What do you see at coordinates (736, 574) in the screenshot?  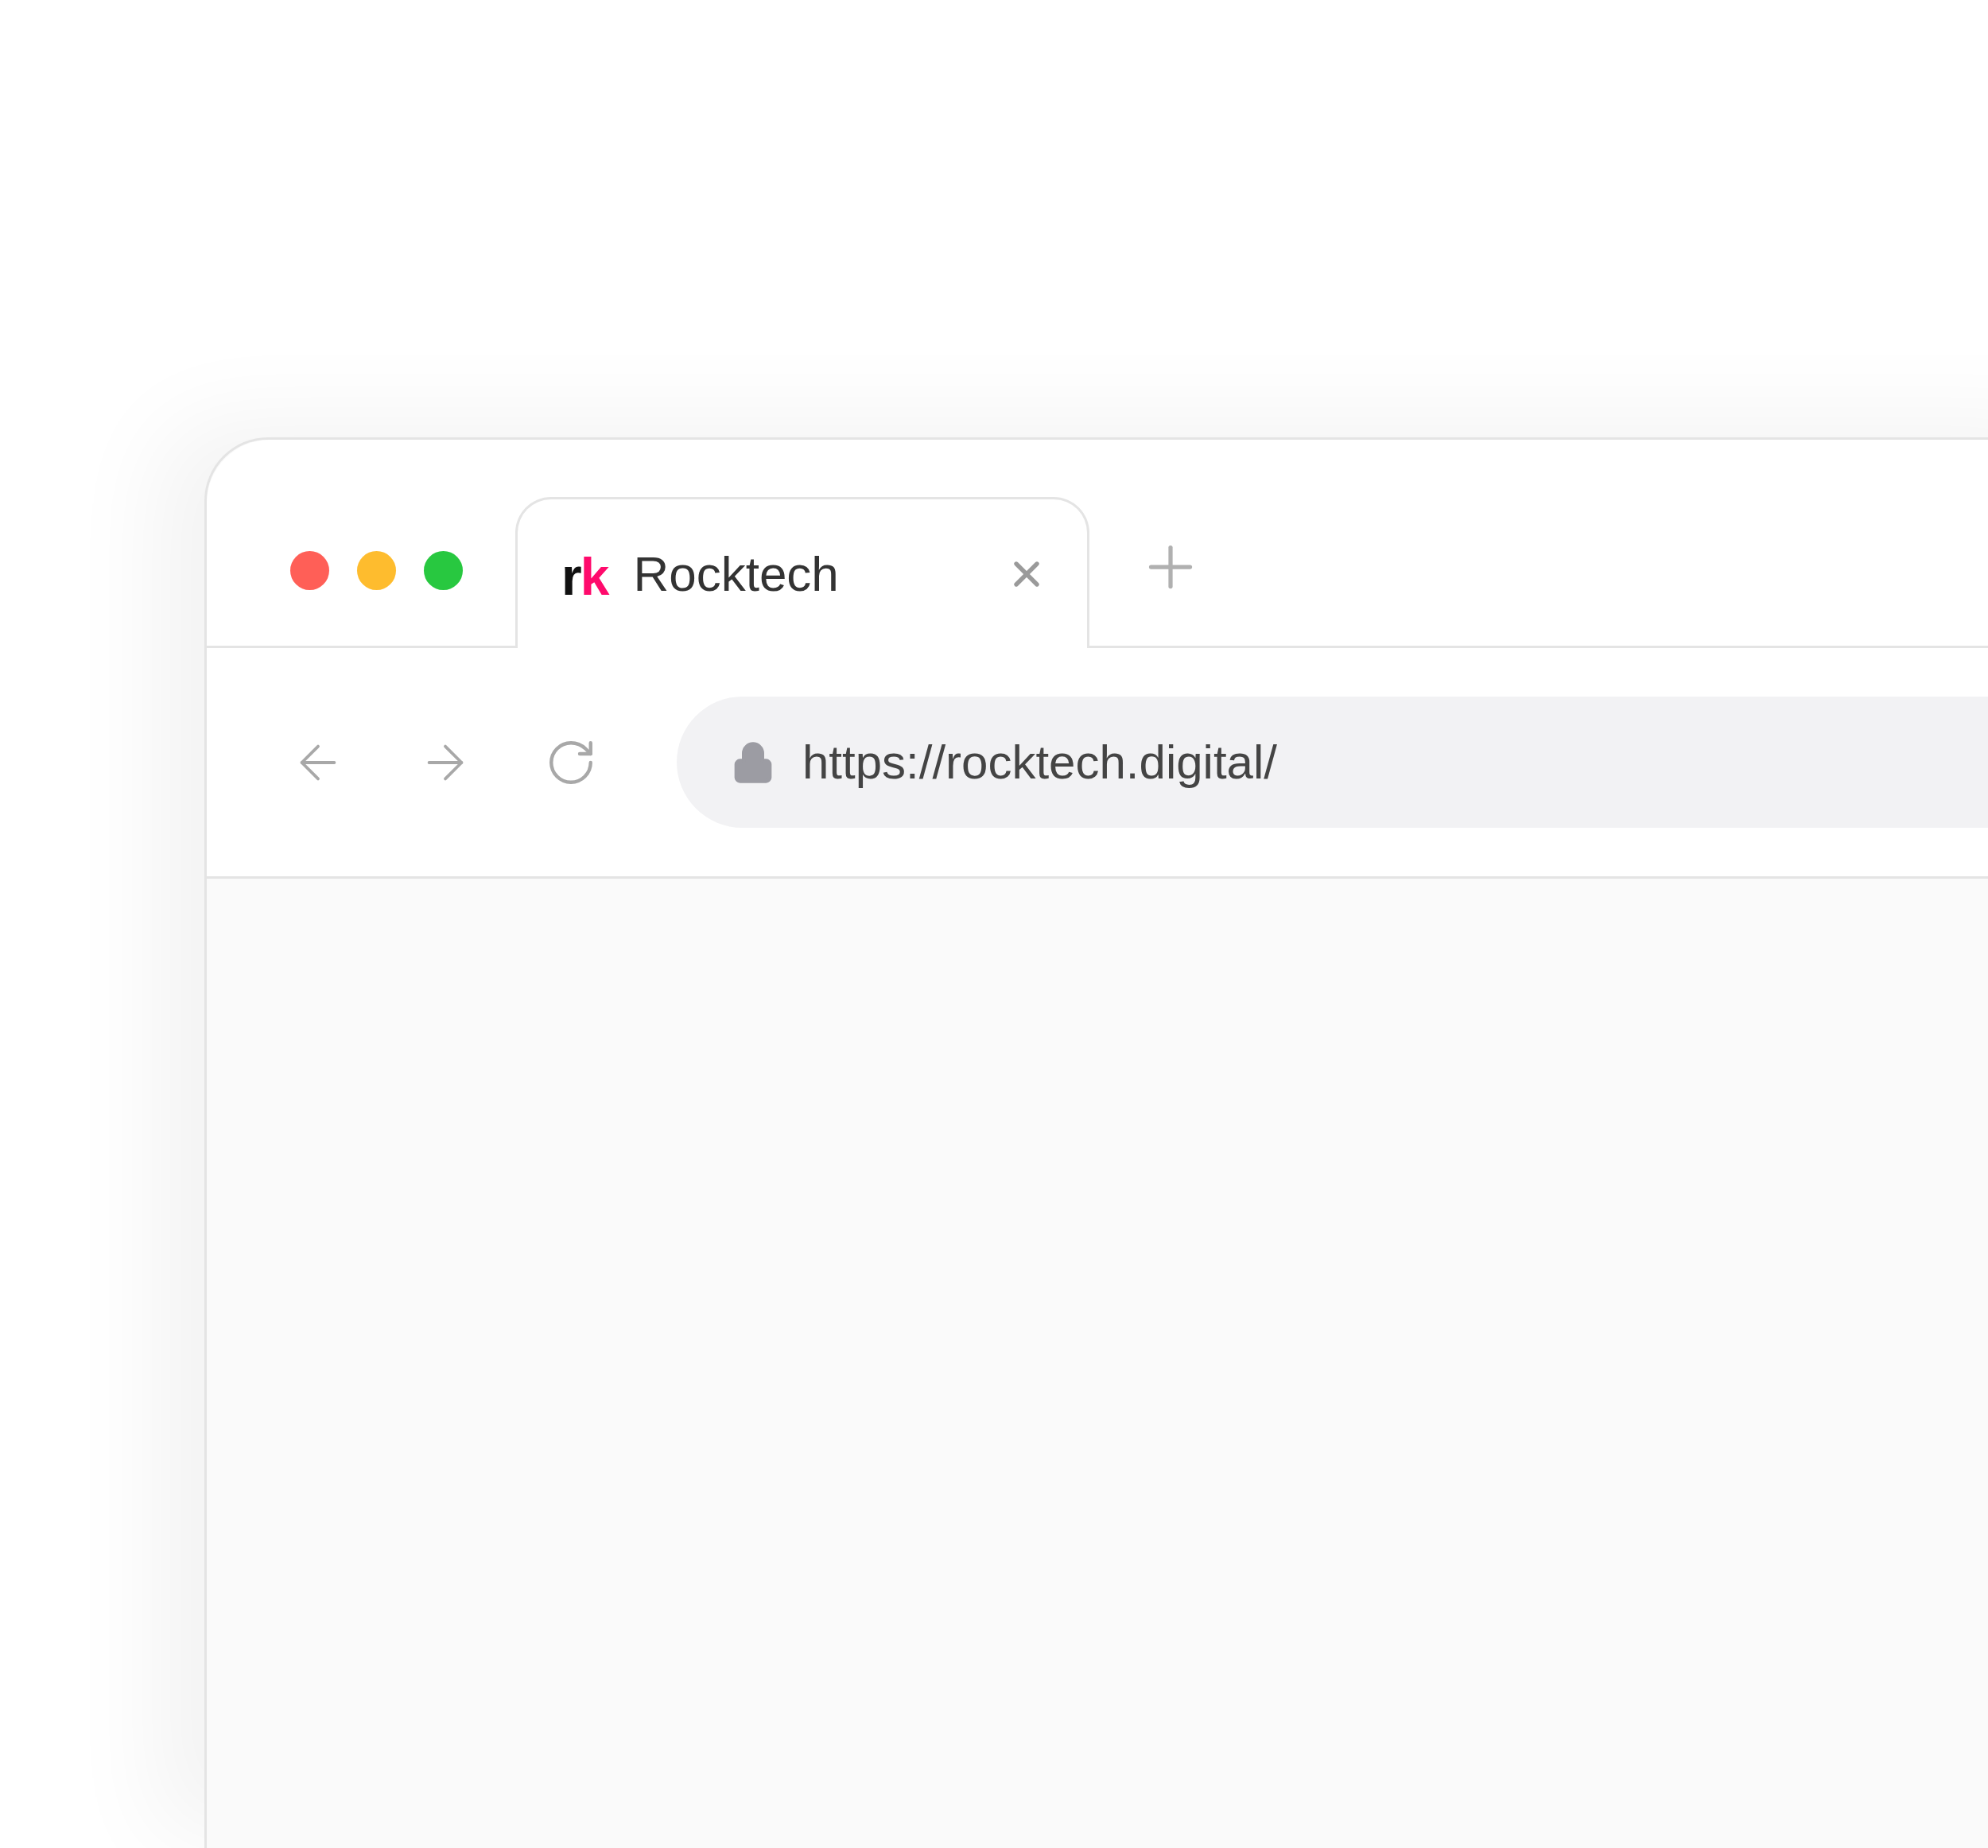 I see `tab-title: Rocktech` at bounding box center [736, 574].